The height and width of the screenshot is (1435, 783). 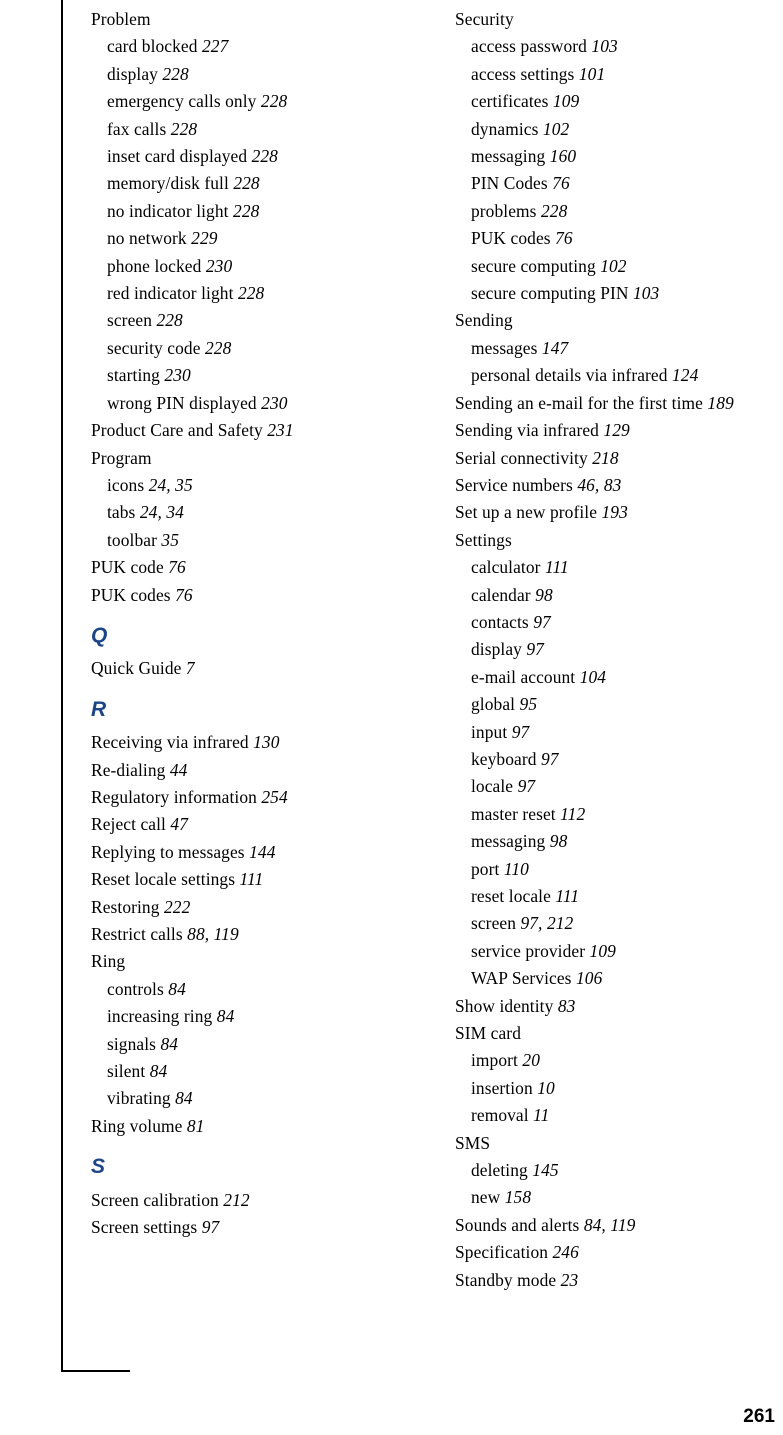 What do you see at coordinates (131, 594) in the screenshot?
I see `index-entry-label: PUK codes` at bounding box center [131, 594].